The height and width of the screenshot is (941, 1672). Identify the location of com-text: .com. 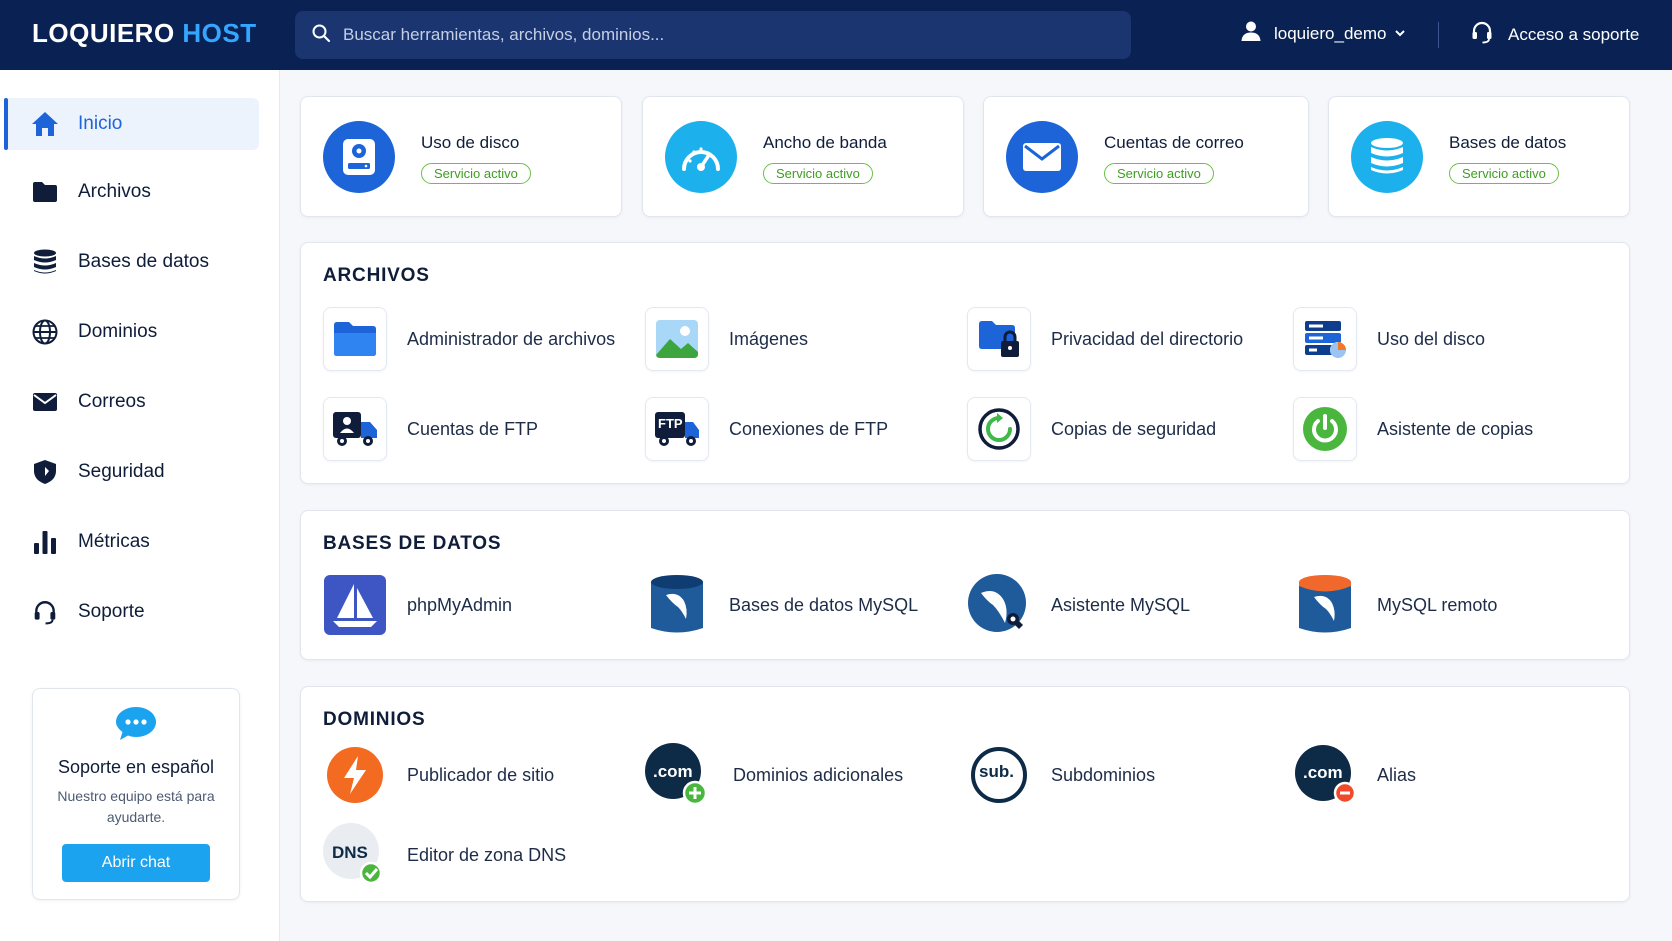
(673, 771).